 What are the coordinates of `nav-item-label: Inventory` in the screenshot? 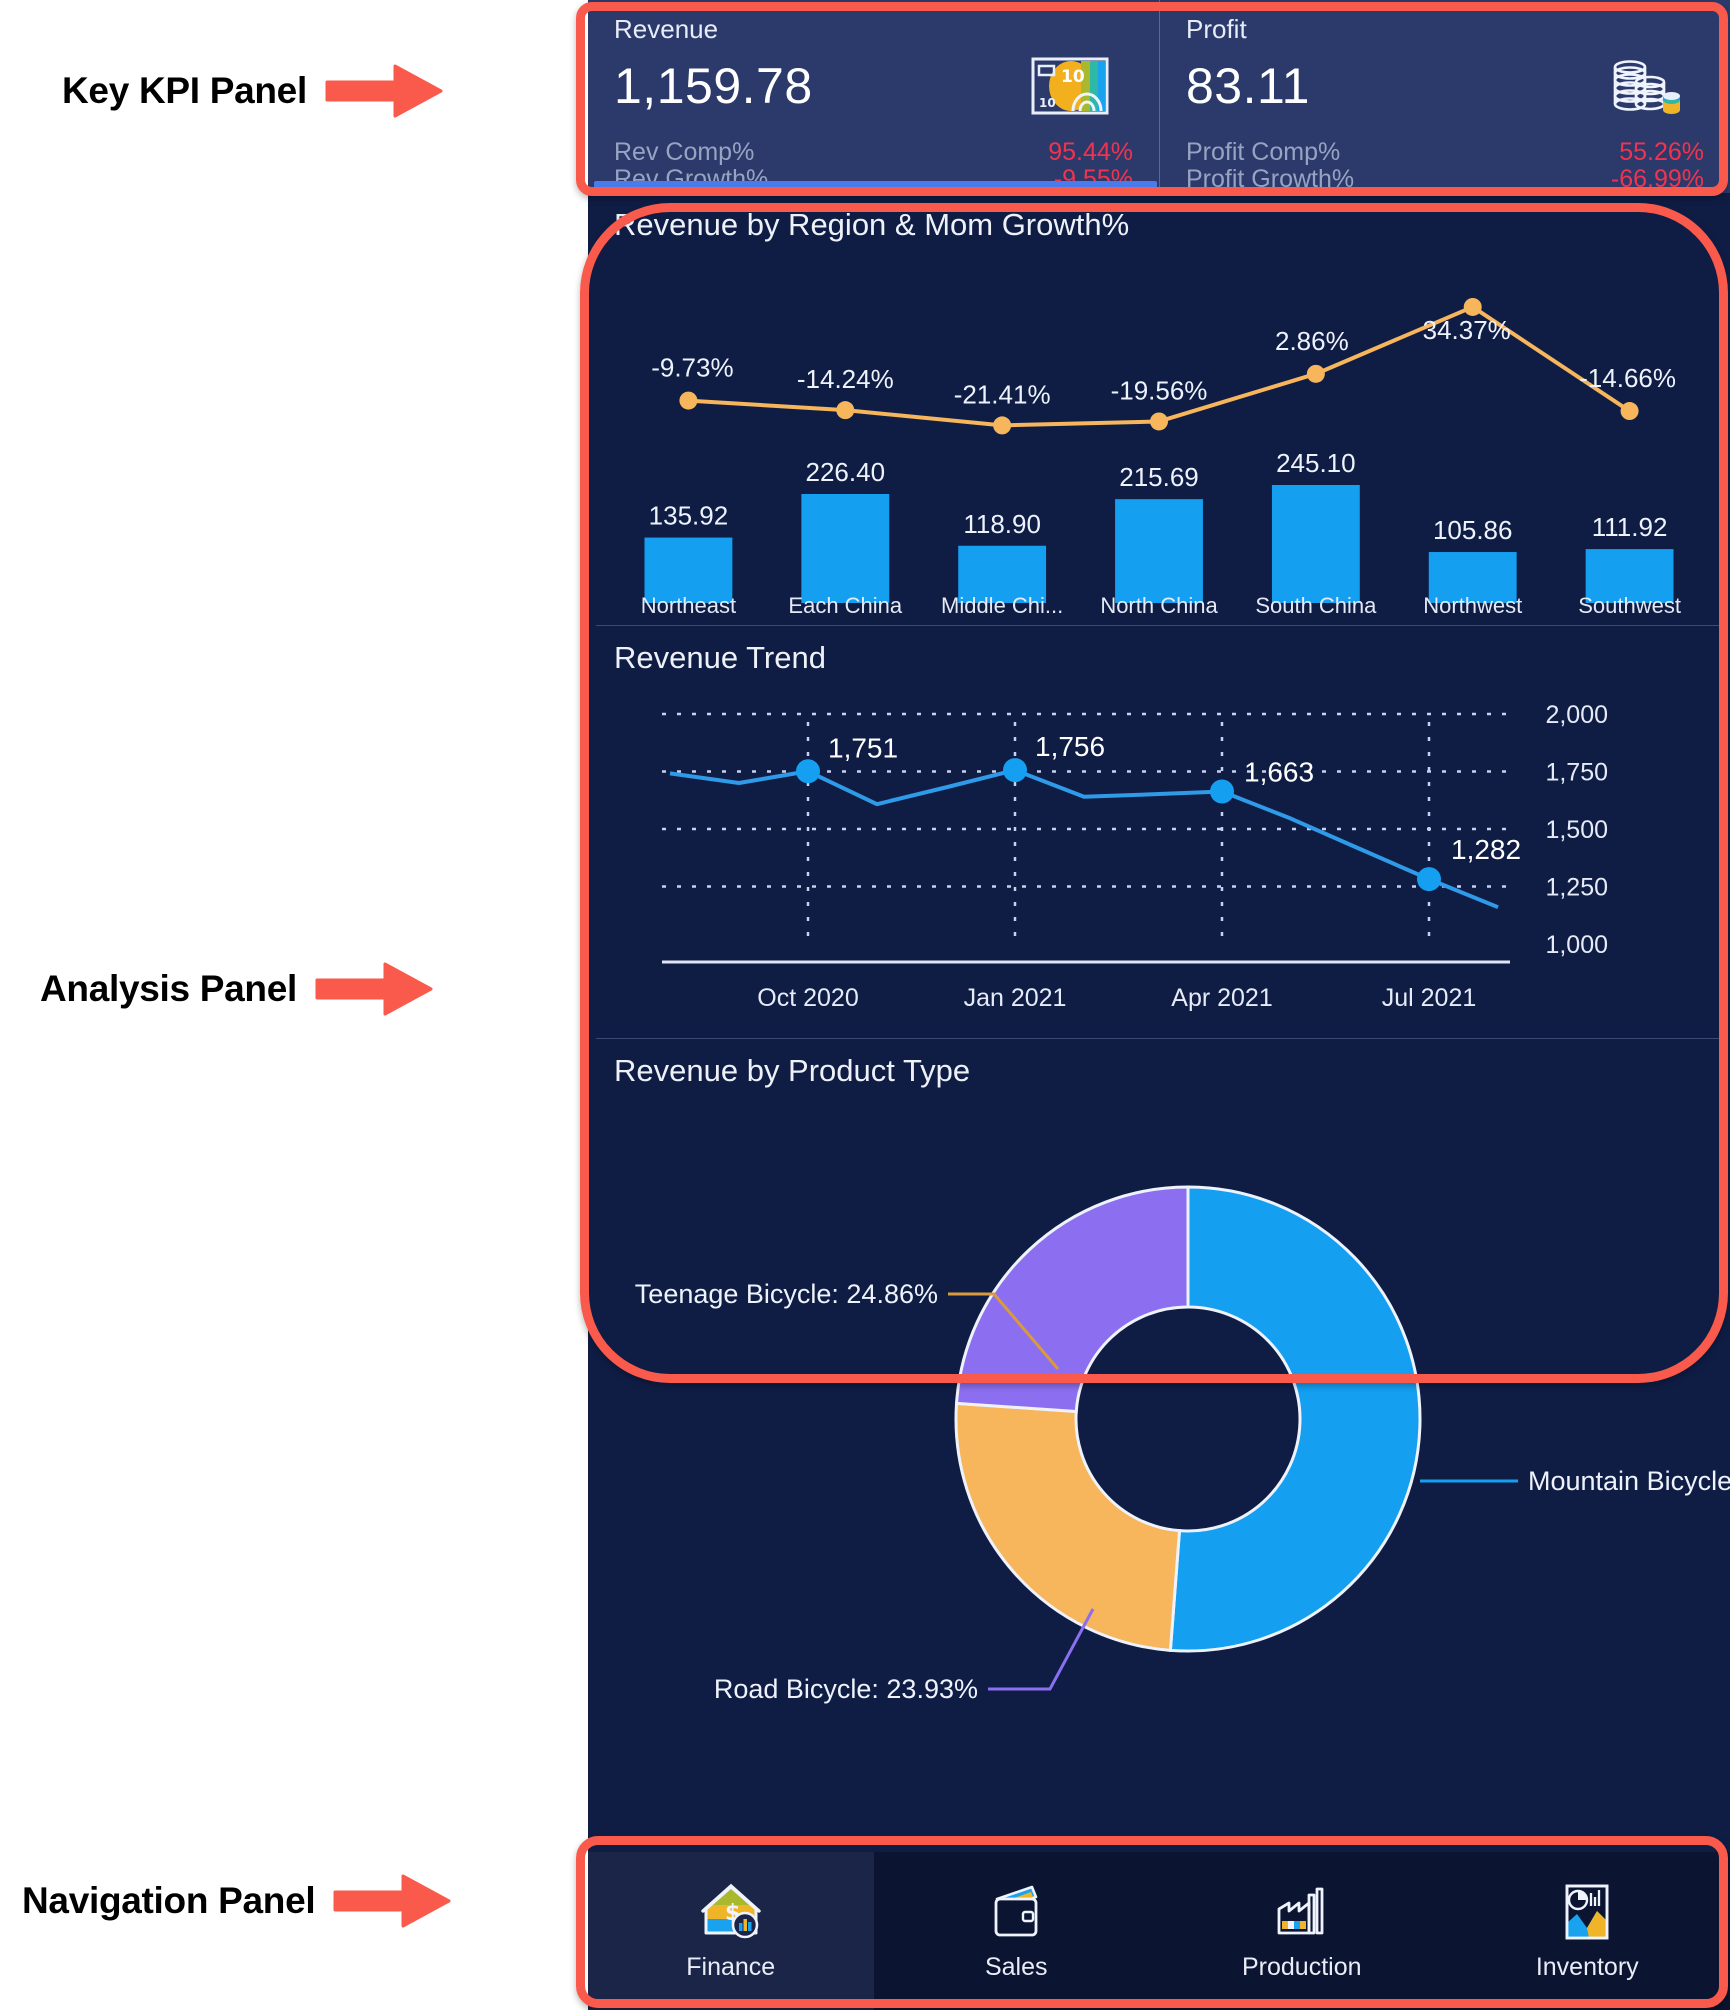 It's located at (1587, 1966).